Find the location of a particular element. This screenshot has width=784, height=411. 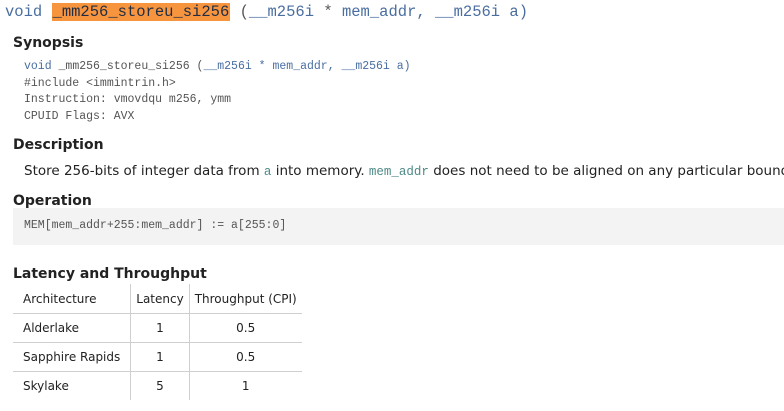

header-architecture: Architecture is located at coordinates (72, 299).